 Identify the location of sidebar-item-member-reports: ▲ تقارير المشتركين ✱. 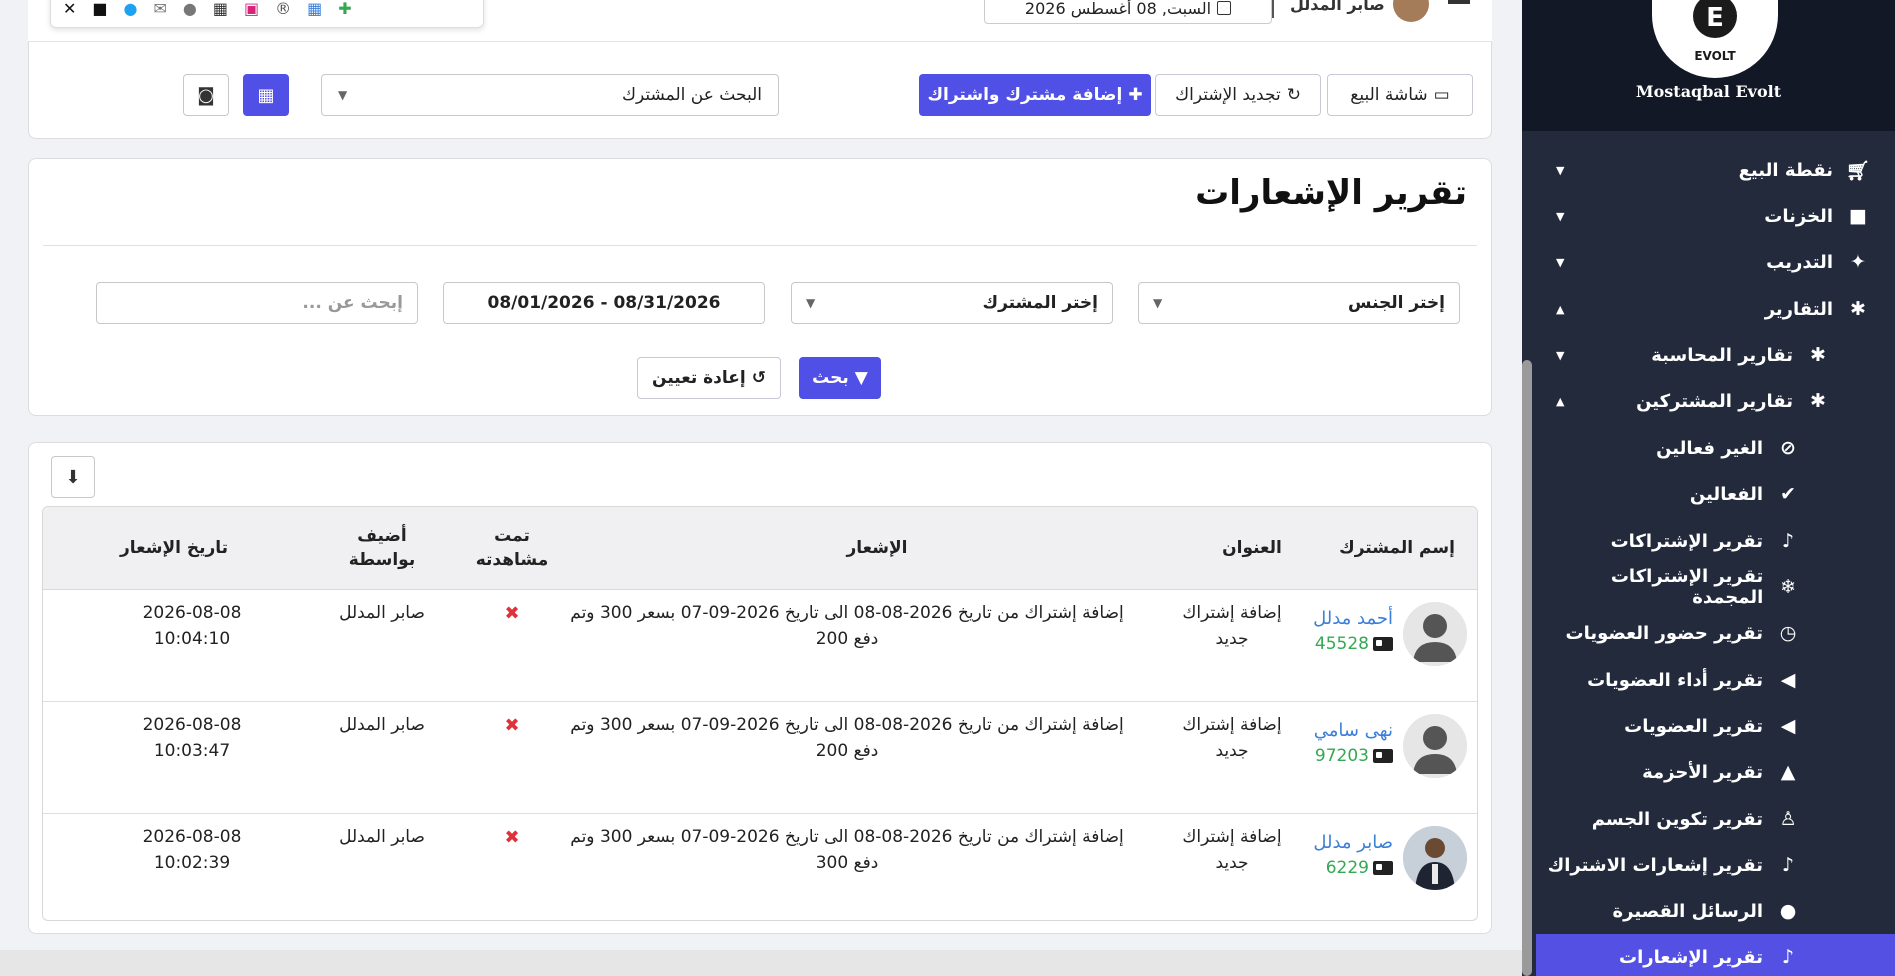
(1715, 401).